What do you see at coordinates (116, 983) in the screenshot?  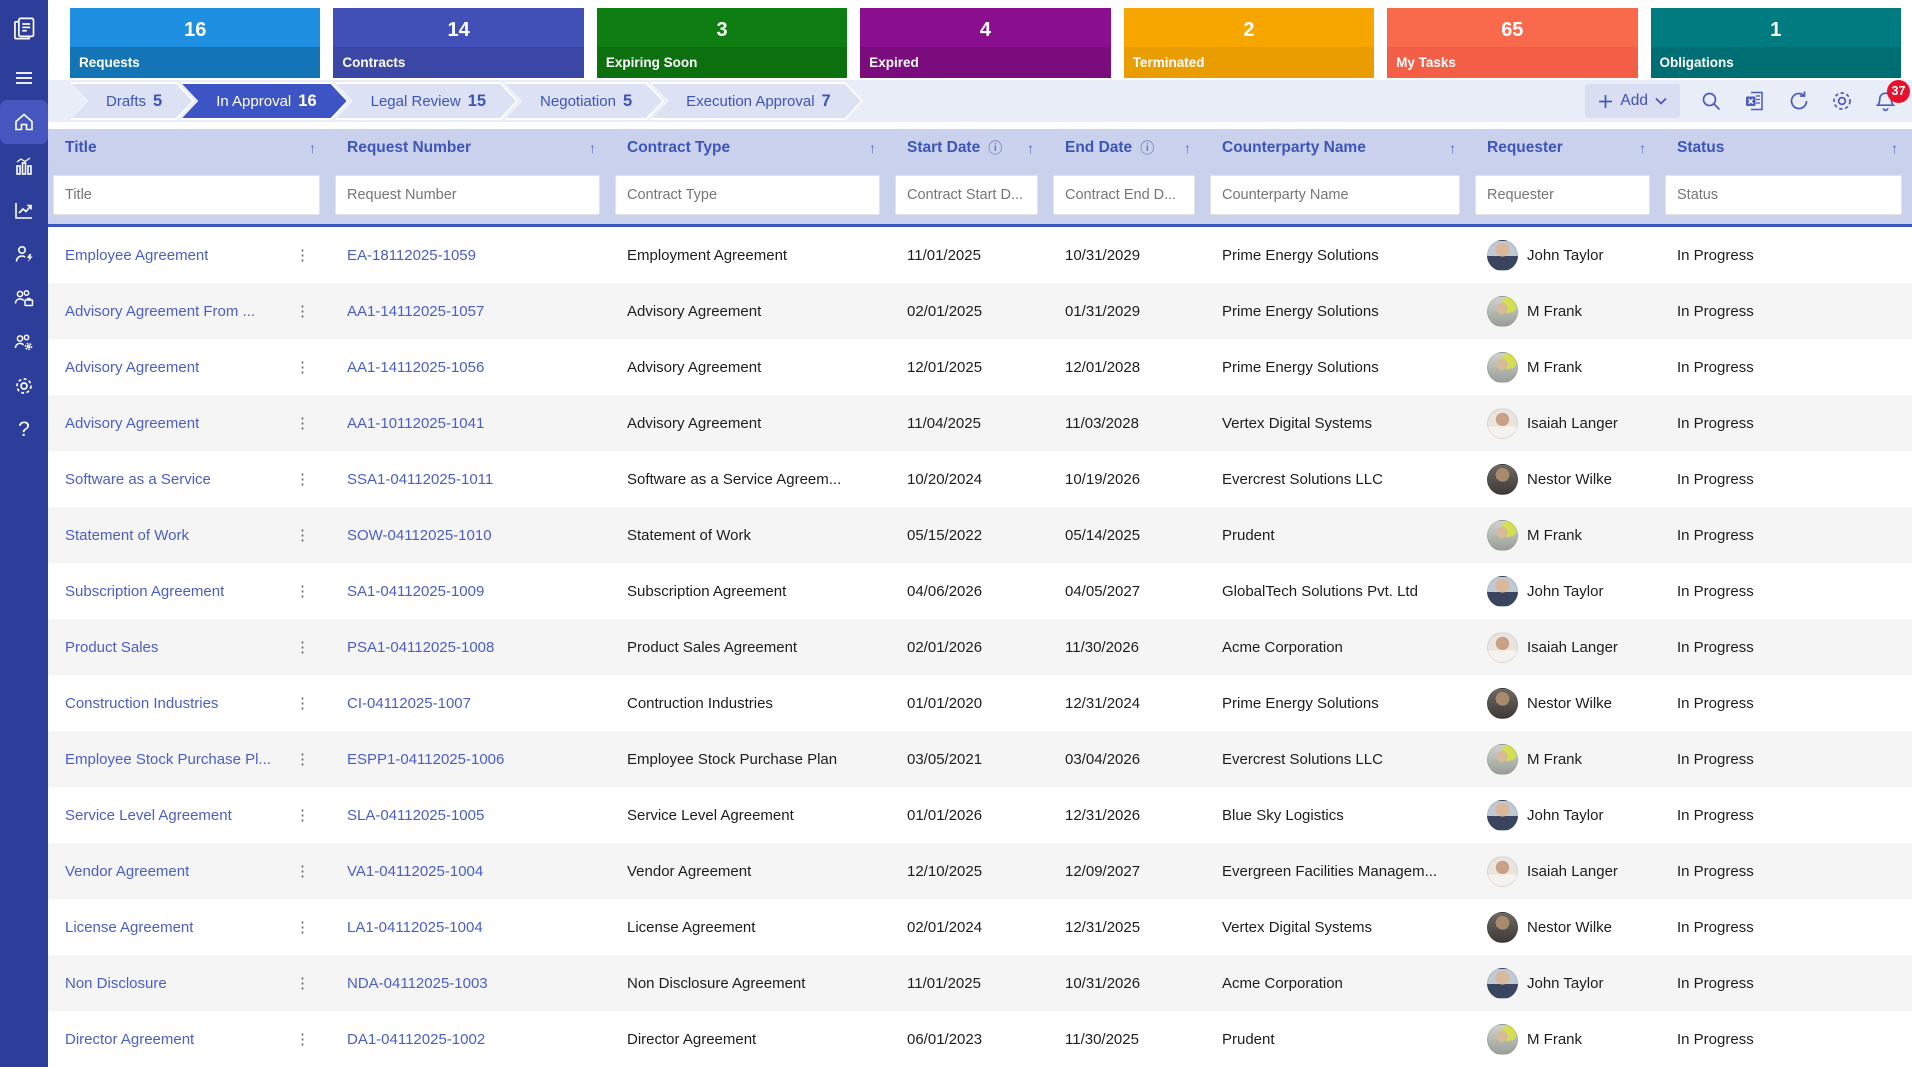 I see `contract-title-link: Non Disclosure` at bounding box center [116, 983].